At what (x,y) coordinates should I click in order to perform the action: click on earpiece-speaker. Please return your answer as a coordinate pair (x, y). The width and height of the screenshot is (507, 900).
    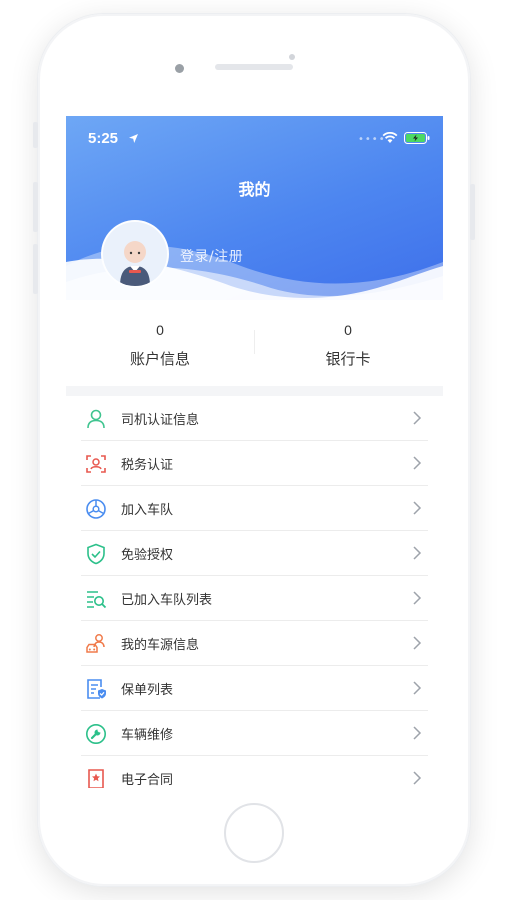
    Looking at the image, I should click on (254, 67).